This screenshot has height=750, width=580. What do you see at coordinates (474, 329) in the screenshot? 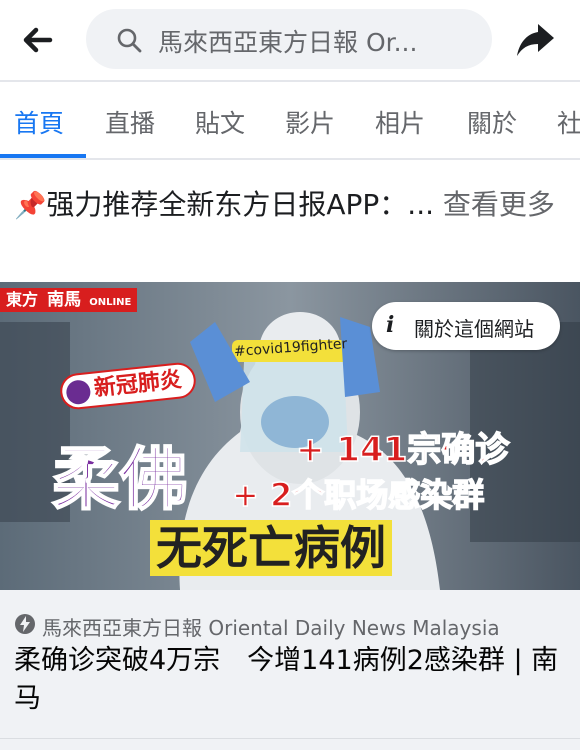
I see `about-site-label: 關於這個網站` at bounding box center [474, 329].